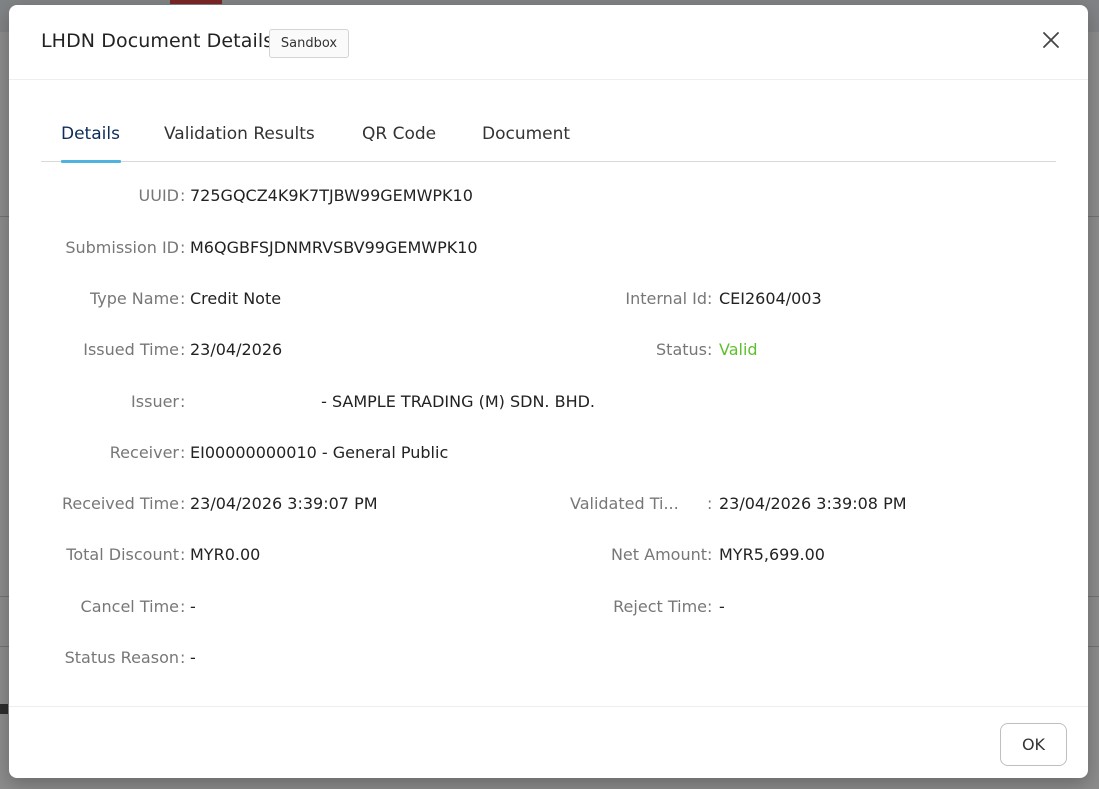 The height and width of the screenshot is (789, 1099). What do you see at coordinates (526, 134) in the screenshot?
I see `tab-document: Document` at bounding box center [526, 134].